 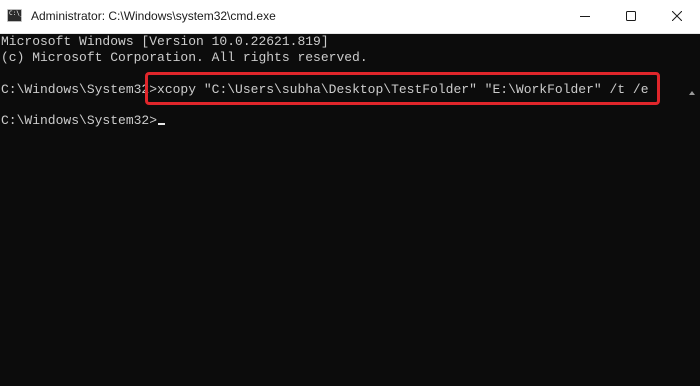 What do you see at coordinates (692, 93) in the screenshot?
I see `scroll-up-arrow-icon` at bounding box center [692, 93].